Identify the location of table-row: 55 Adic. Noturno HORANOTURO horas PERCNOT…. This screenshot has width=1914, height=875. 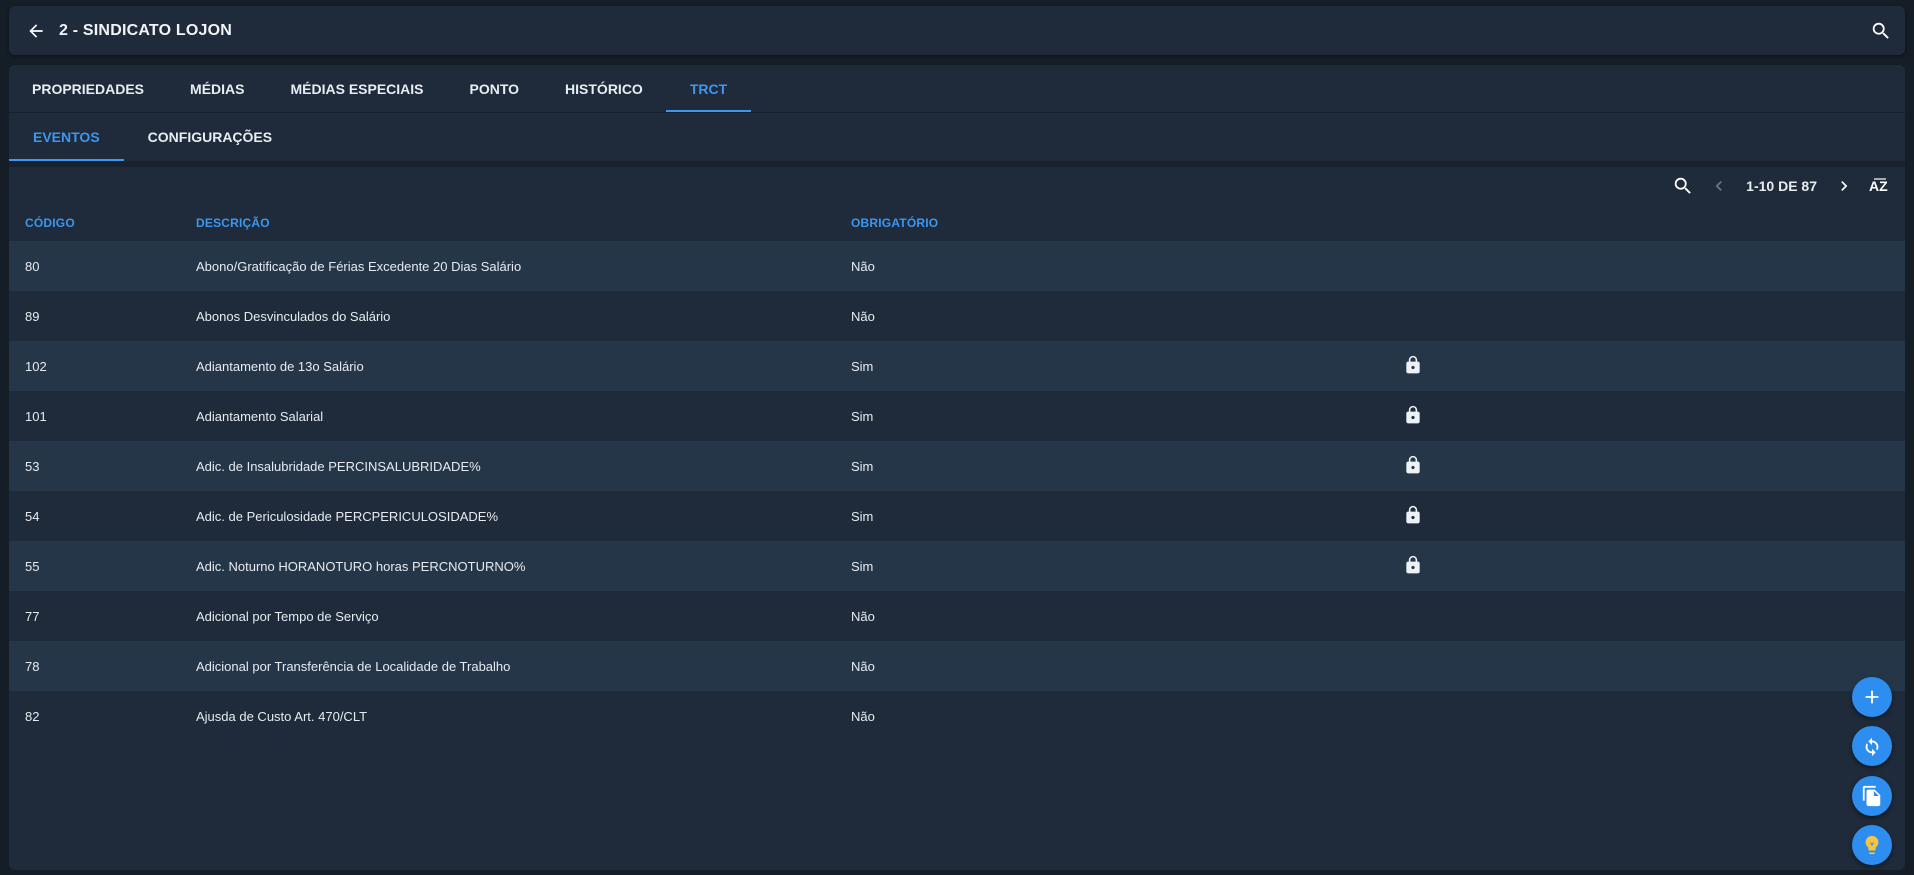
(957, 566).